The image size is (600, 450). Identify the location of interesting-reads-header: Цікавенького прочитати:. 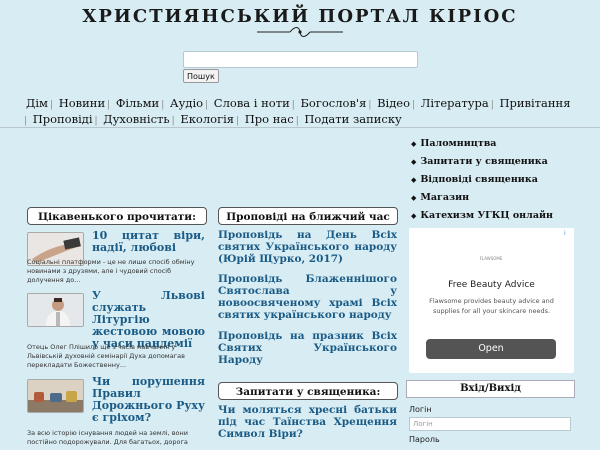
(117, 216).